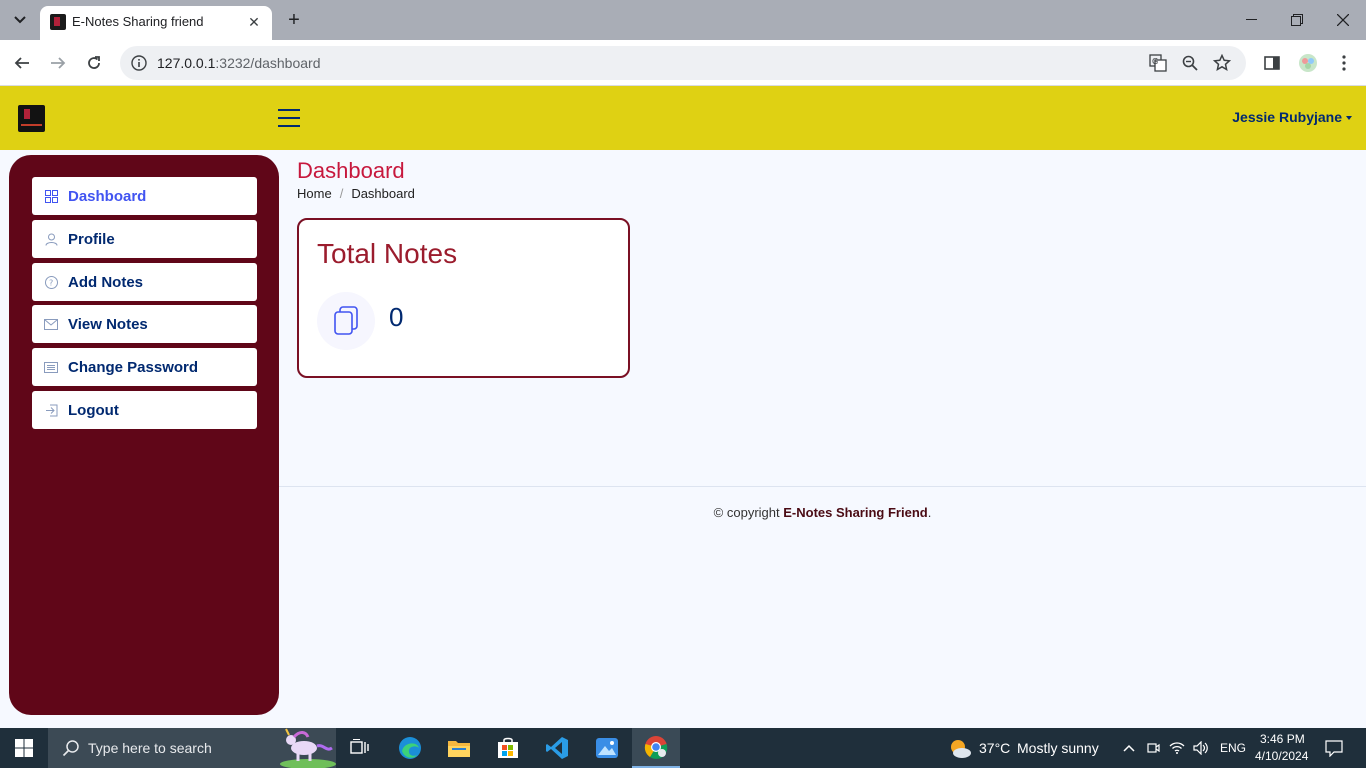 This screenshot has width=1366, height=768. What do you see at coordinates (139, 63) in the screenshot?
I see `site-info-icon` at bounding box center [139, 63].